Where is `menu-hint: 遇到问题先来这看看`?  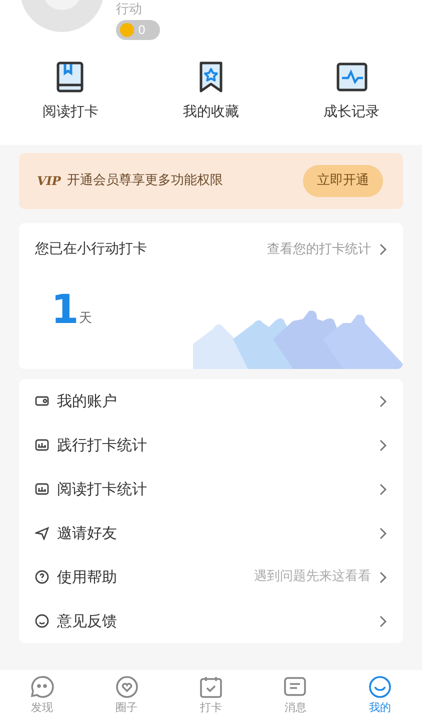
menu-hint: 遇到问题先来这看看 is located at coordinates (312, 577).